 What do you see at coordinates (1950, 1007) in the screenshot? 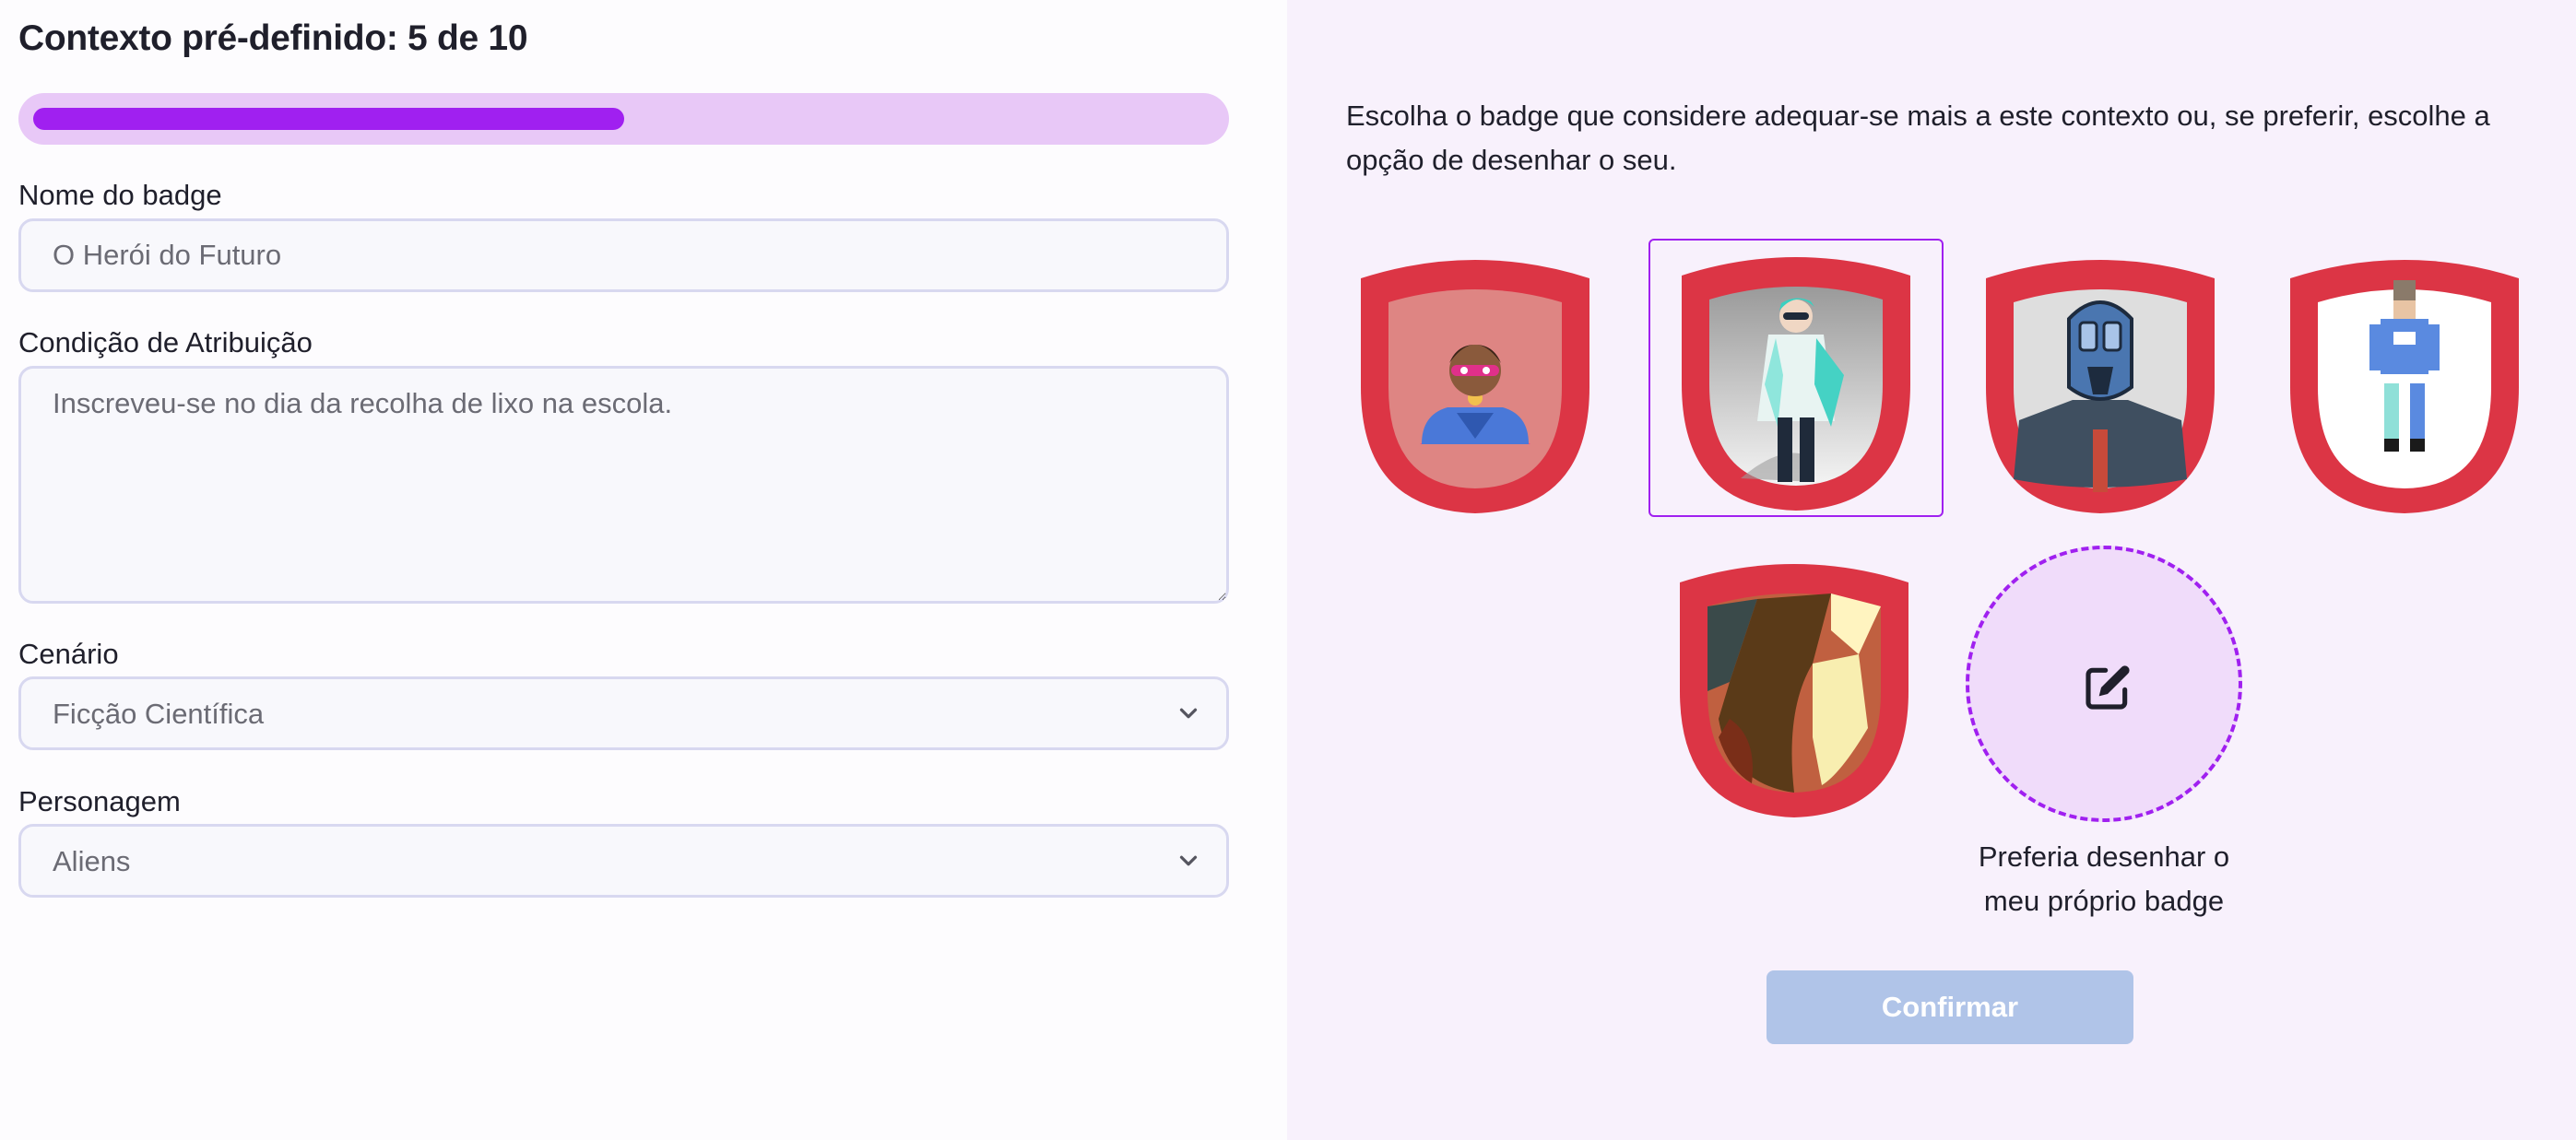
I see `confirm-button: Confirmar` at bounding box center [1950, 1007].